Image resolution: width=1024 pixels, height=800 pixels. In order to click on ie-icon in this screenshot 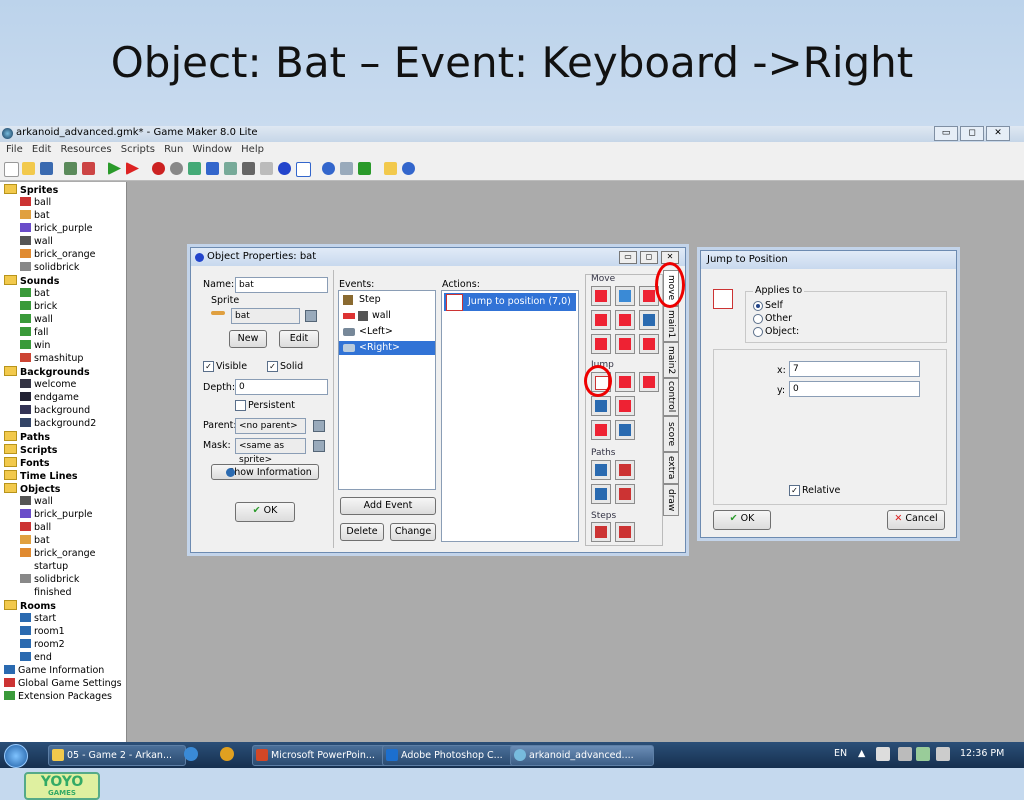, I will do `click(191, 754)`.